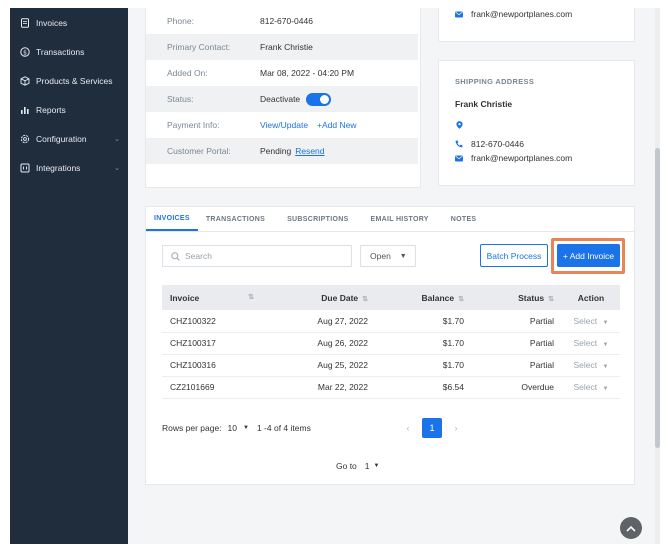  I want to click on status-filter-select: Open ▼, so click(388, 256).